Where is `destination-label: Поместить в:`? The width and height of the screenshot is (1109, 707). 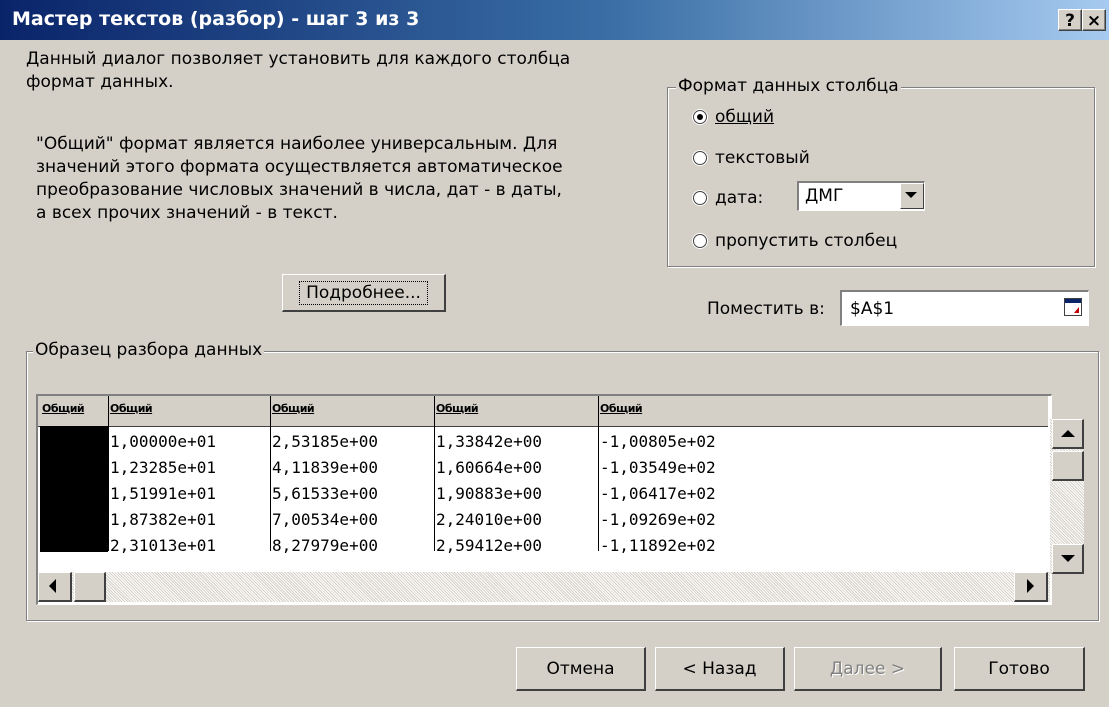 destination-label: Поместить в: is located at coordinates (766, 309).